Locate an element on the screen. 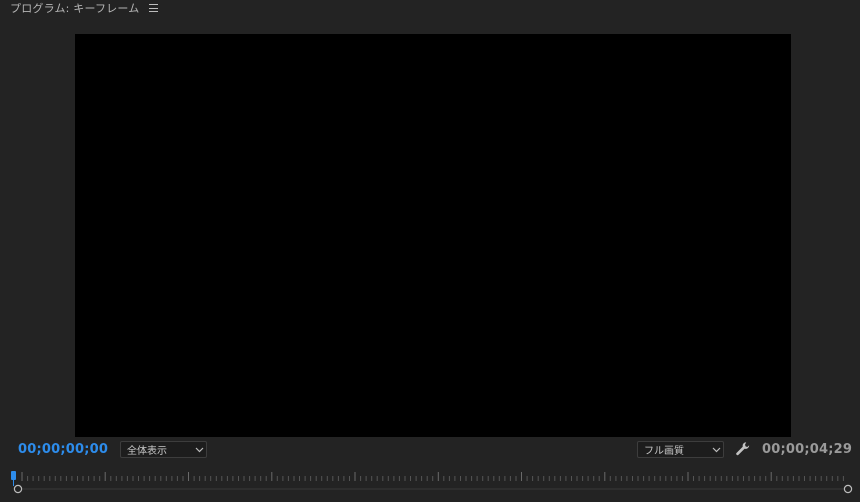  duration-timecode: 00;00;04;29 is located at coordinates (807, 449).